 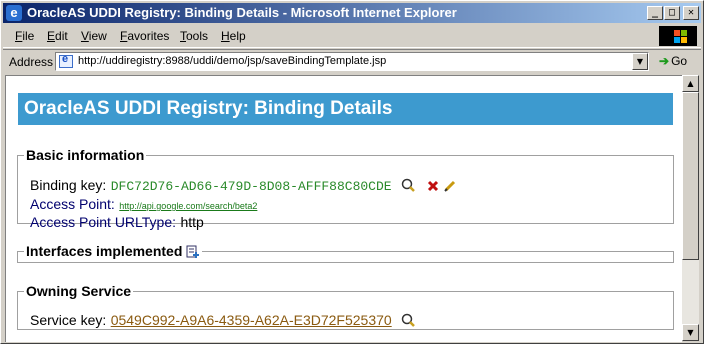 What do you see at coordinates (251, 186) in the screenshot?
I see `binding-key-value: DFC72D76-AD66-479D-8D08-AFFF88C80CDE` at bounding box center [251, 186].